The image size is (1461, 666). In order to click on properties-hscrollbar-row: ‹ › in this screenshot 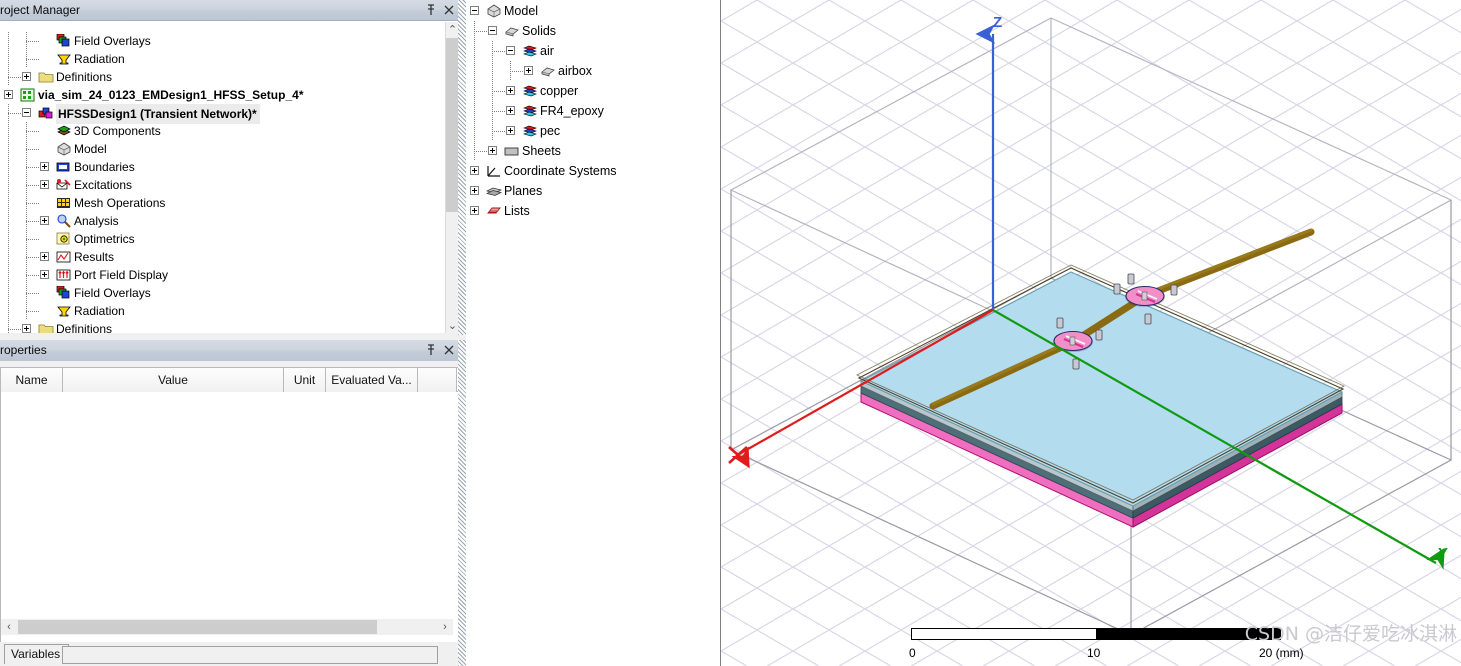, I will do `click(229, 628)`.